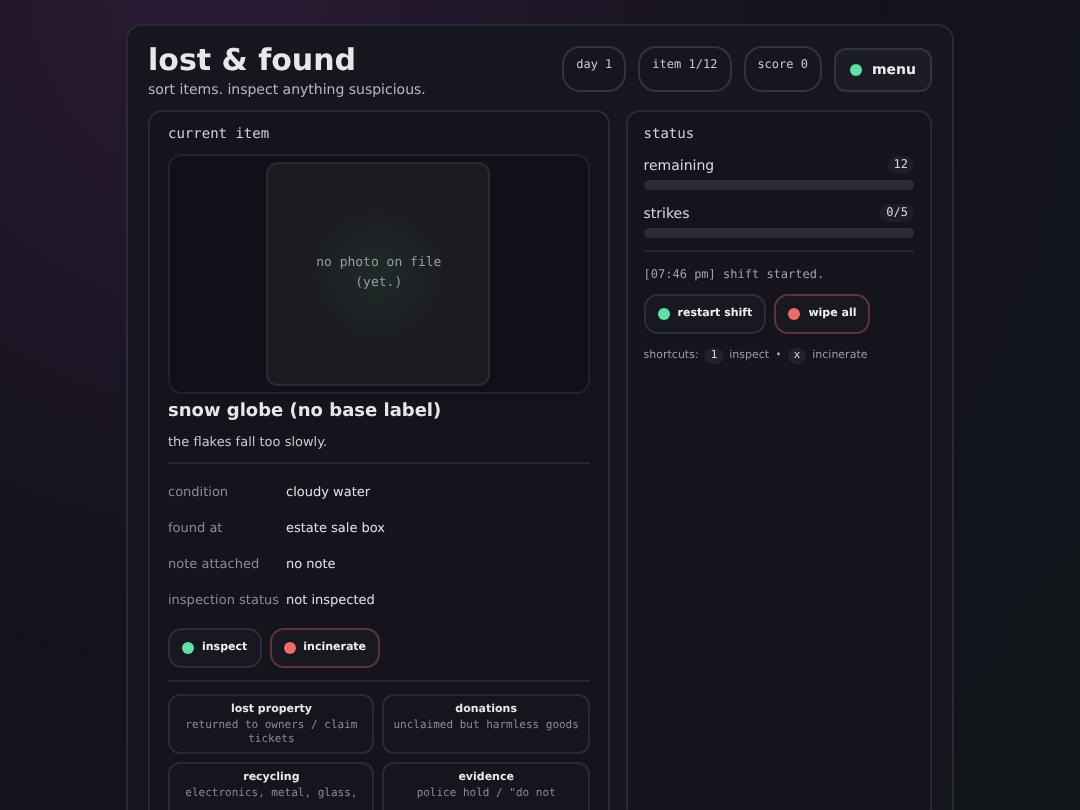 The width and height of the screenshot is (1080, 810). What do you see at coordinates (306, 412) in the screenshot?
I see `item-name: snow globe (no base label)` at bounding box center [306, 412].